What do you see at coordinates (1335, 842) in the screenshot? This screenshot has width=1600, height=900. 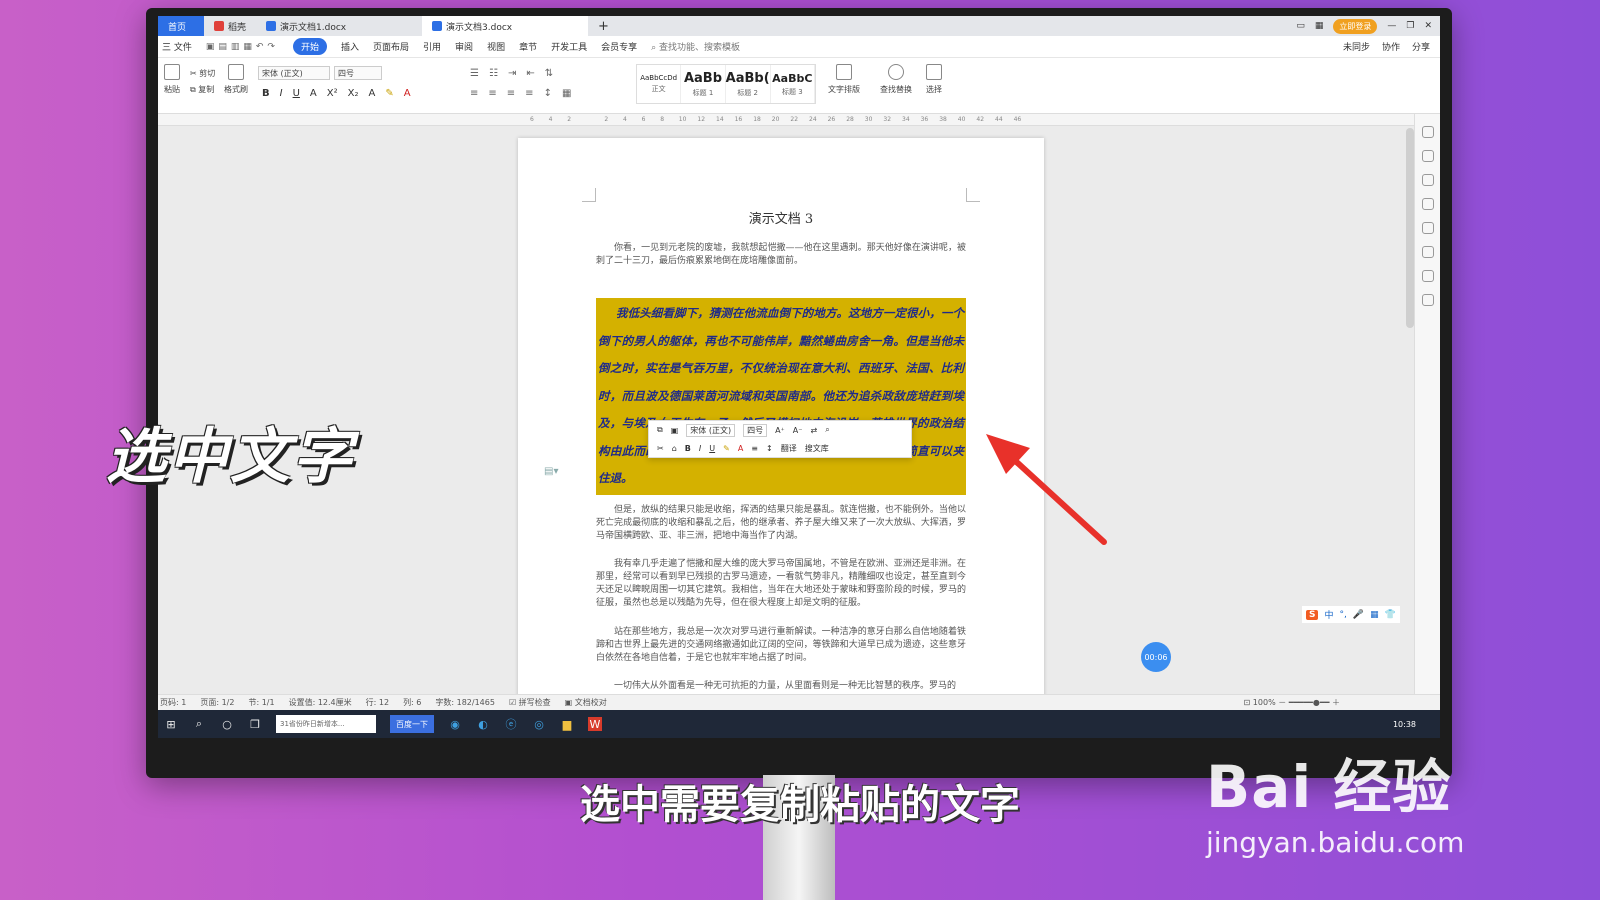 I see `watermark-url: jingyan.baidu.com` at bounding box center [1335, 842].